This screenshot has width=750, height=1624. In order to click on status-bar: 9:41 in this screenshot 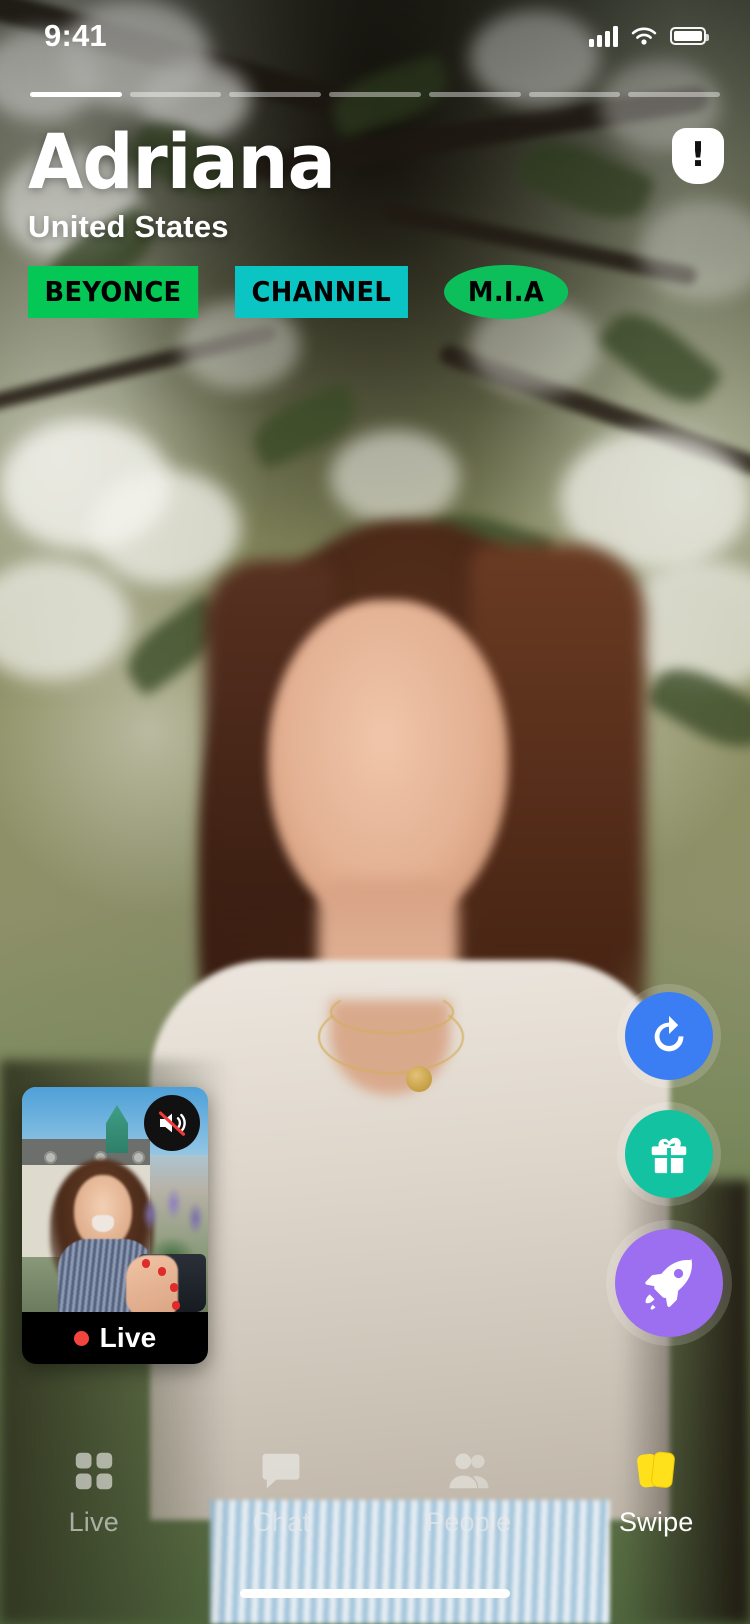, I will do `click(375, 36)`.